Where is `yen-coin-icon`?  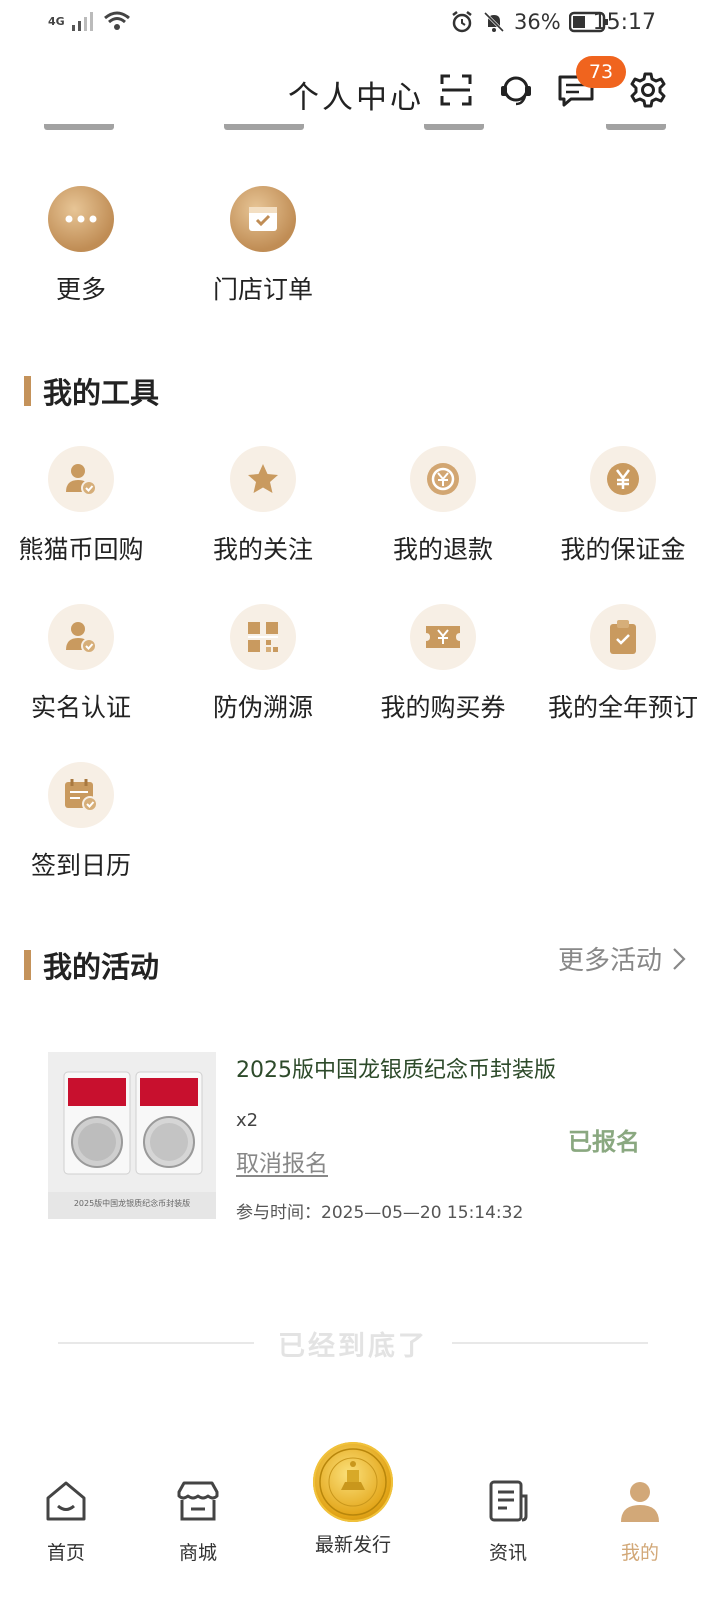 yen-coin-icon is located at coordinates (623, 479).